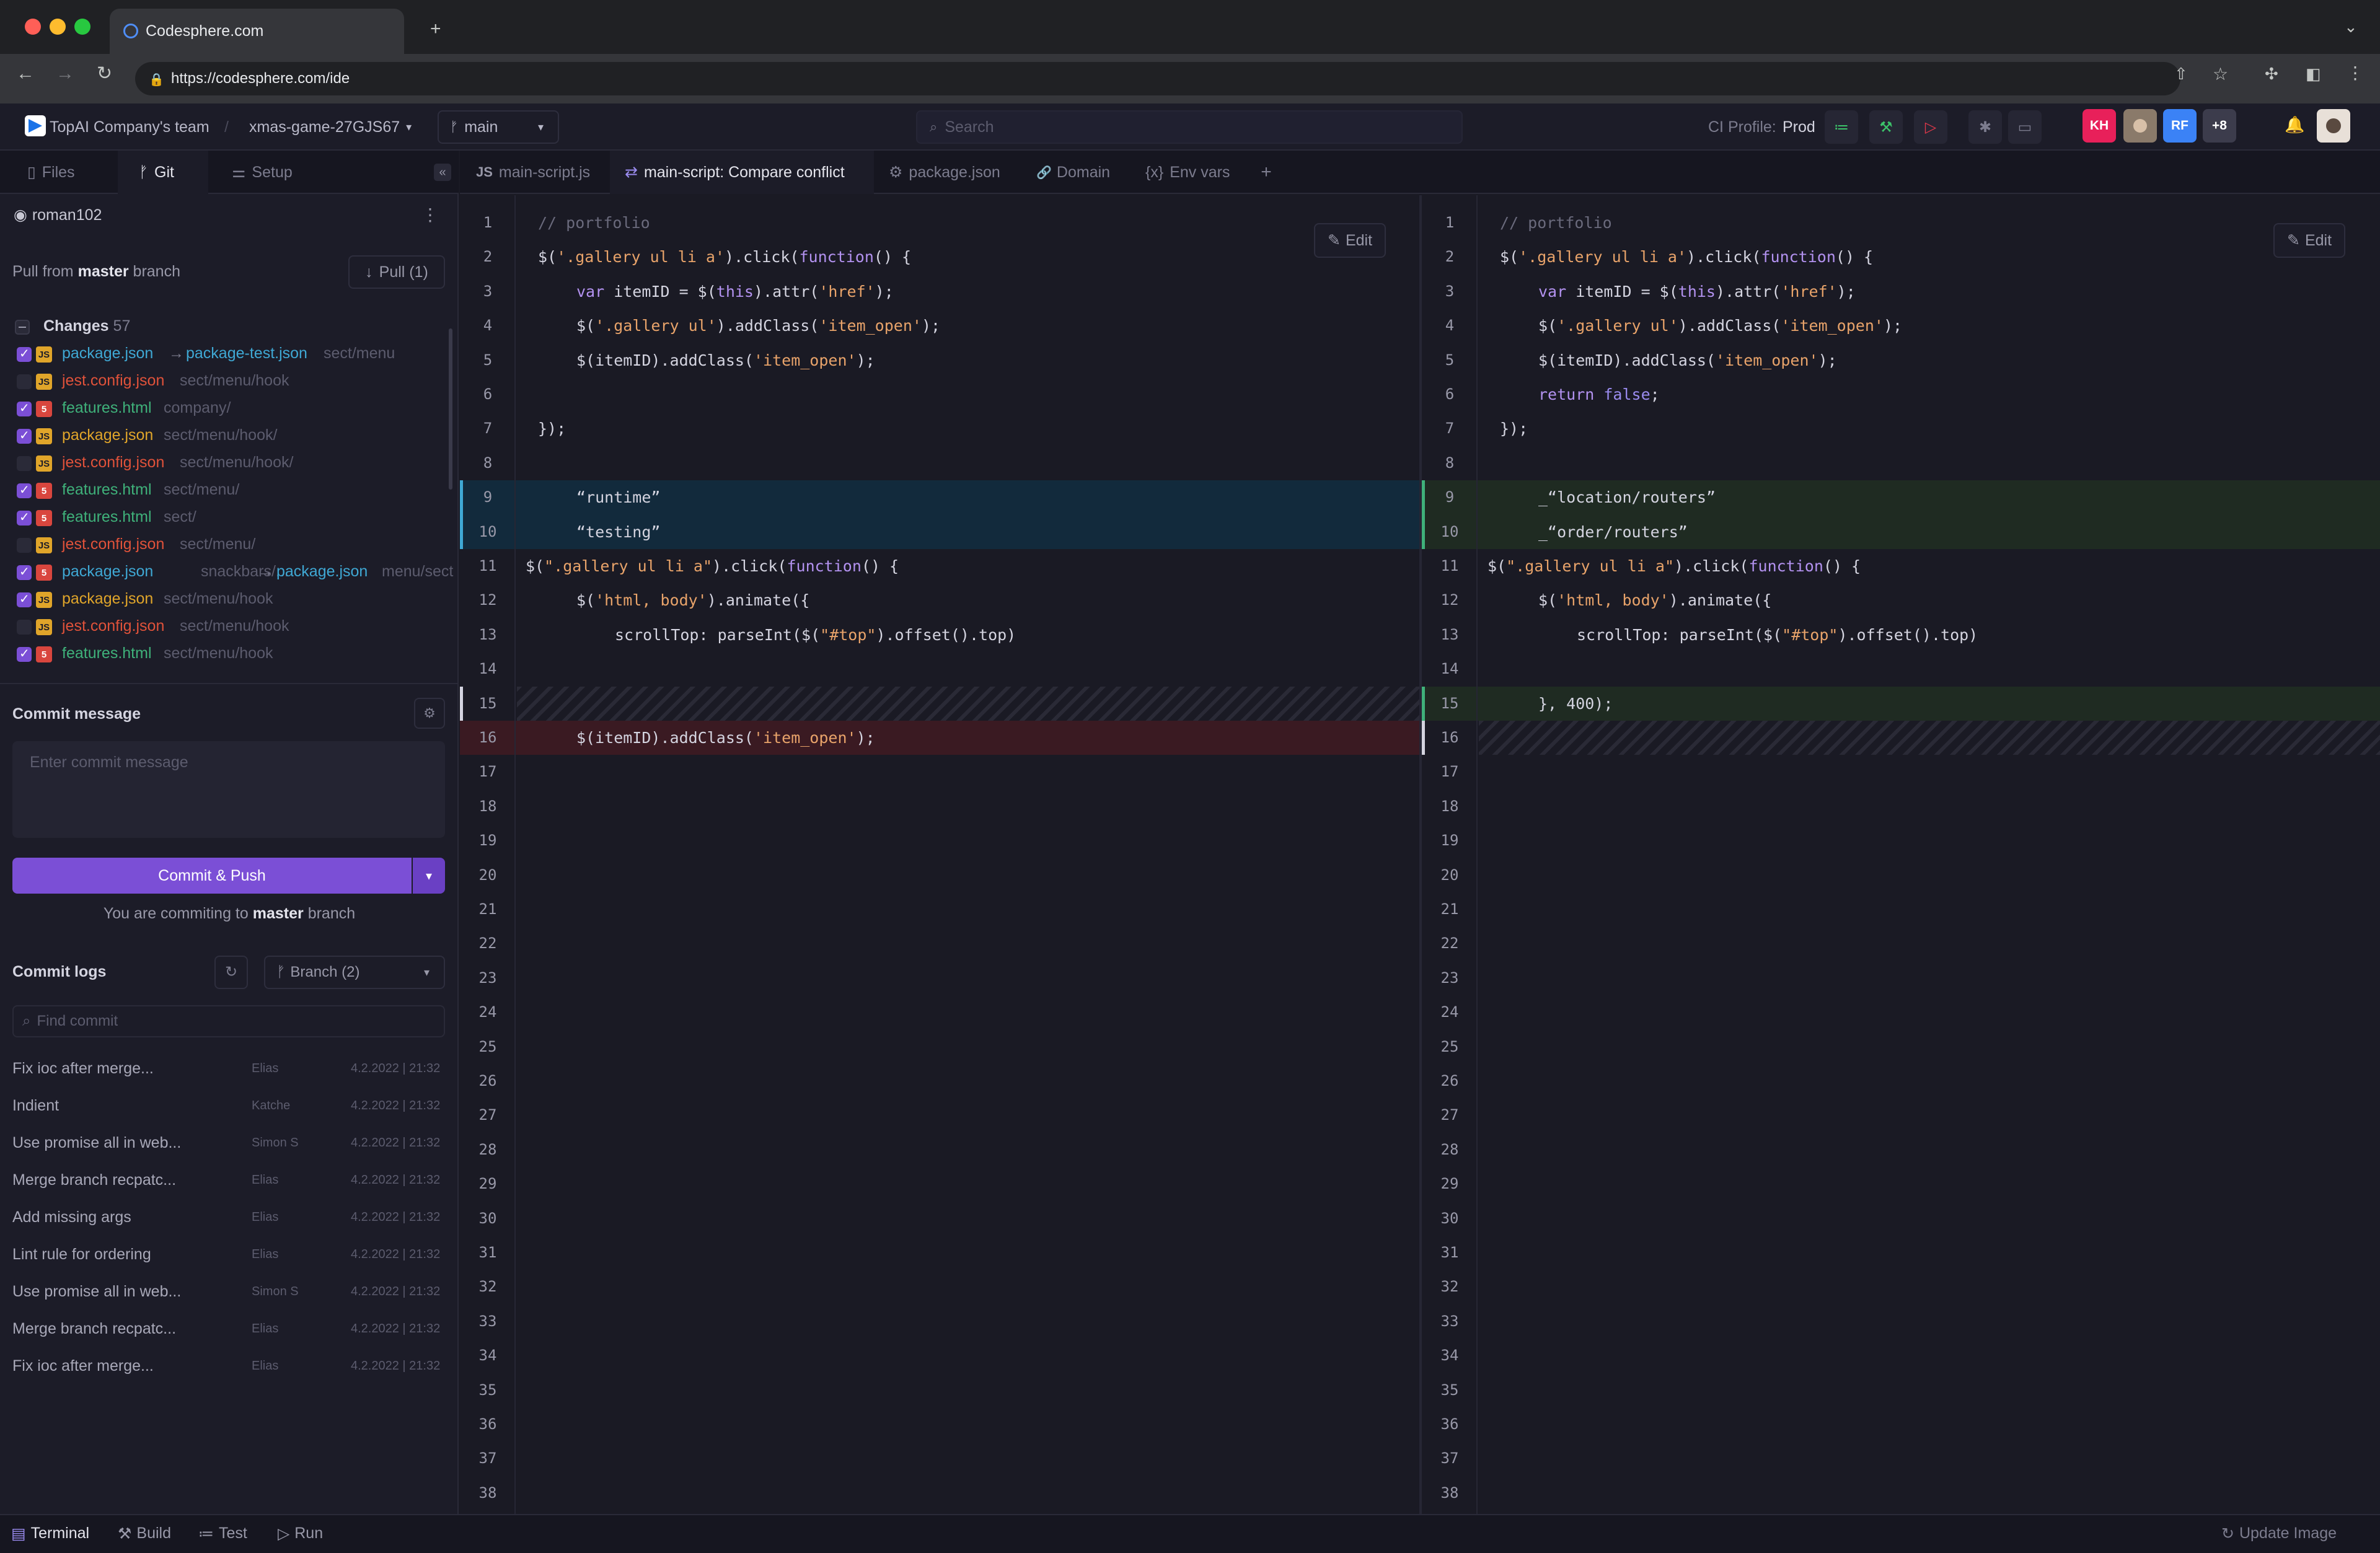  Describe the element at coordinates (665, 360) in the screenshot. I see `code-token: $(itemID).addClass(` at that location.